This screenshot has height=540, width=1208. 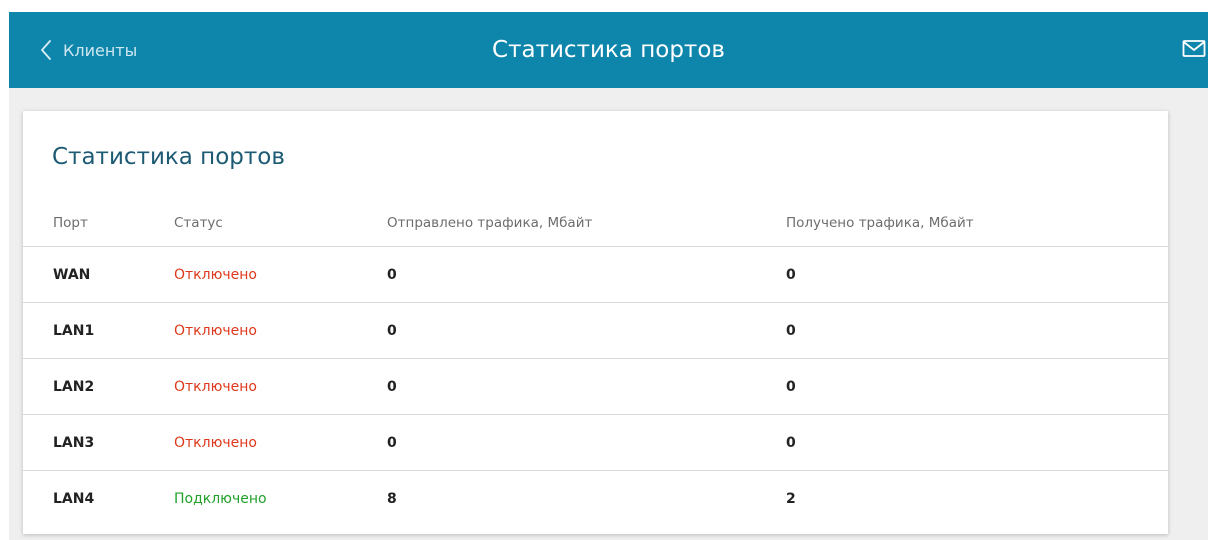 I want to click on table-row: LAN1 Отключено 0 0, so click(x=595, y=330).